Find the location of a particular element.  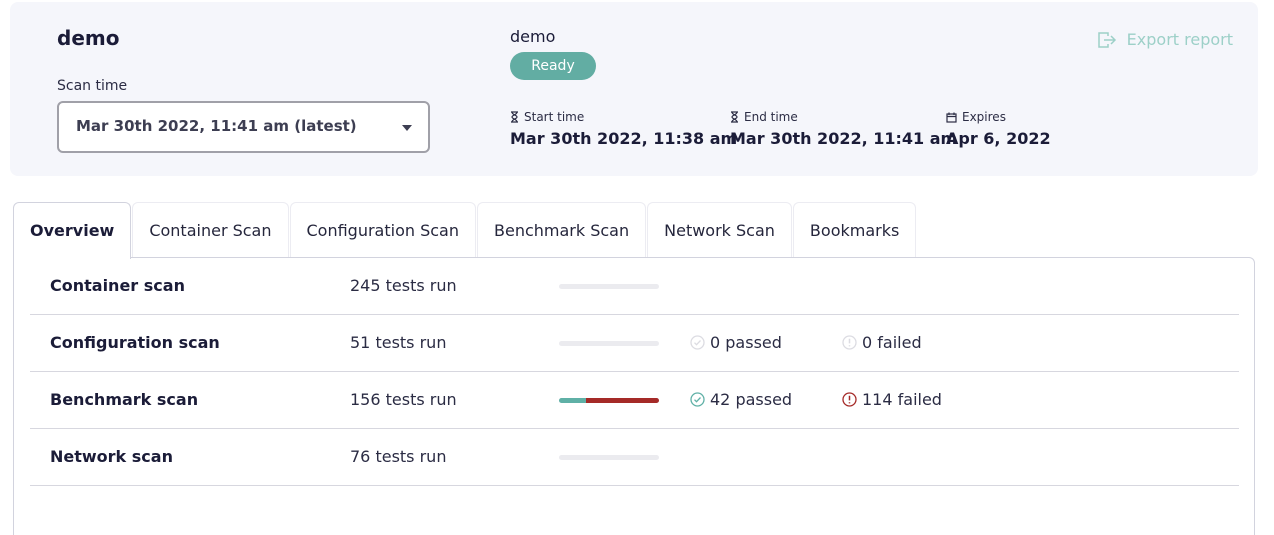

passed-label: 42 passed is located at coordinates (751, 399).